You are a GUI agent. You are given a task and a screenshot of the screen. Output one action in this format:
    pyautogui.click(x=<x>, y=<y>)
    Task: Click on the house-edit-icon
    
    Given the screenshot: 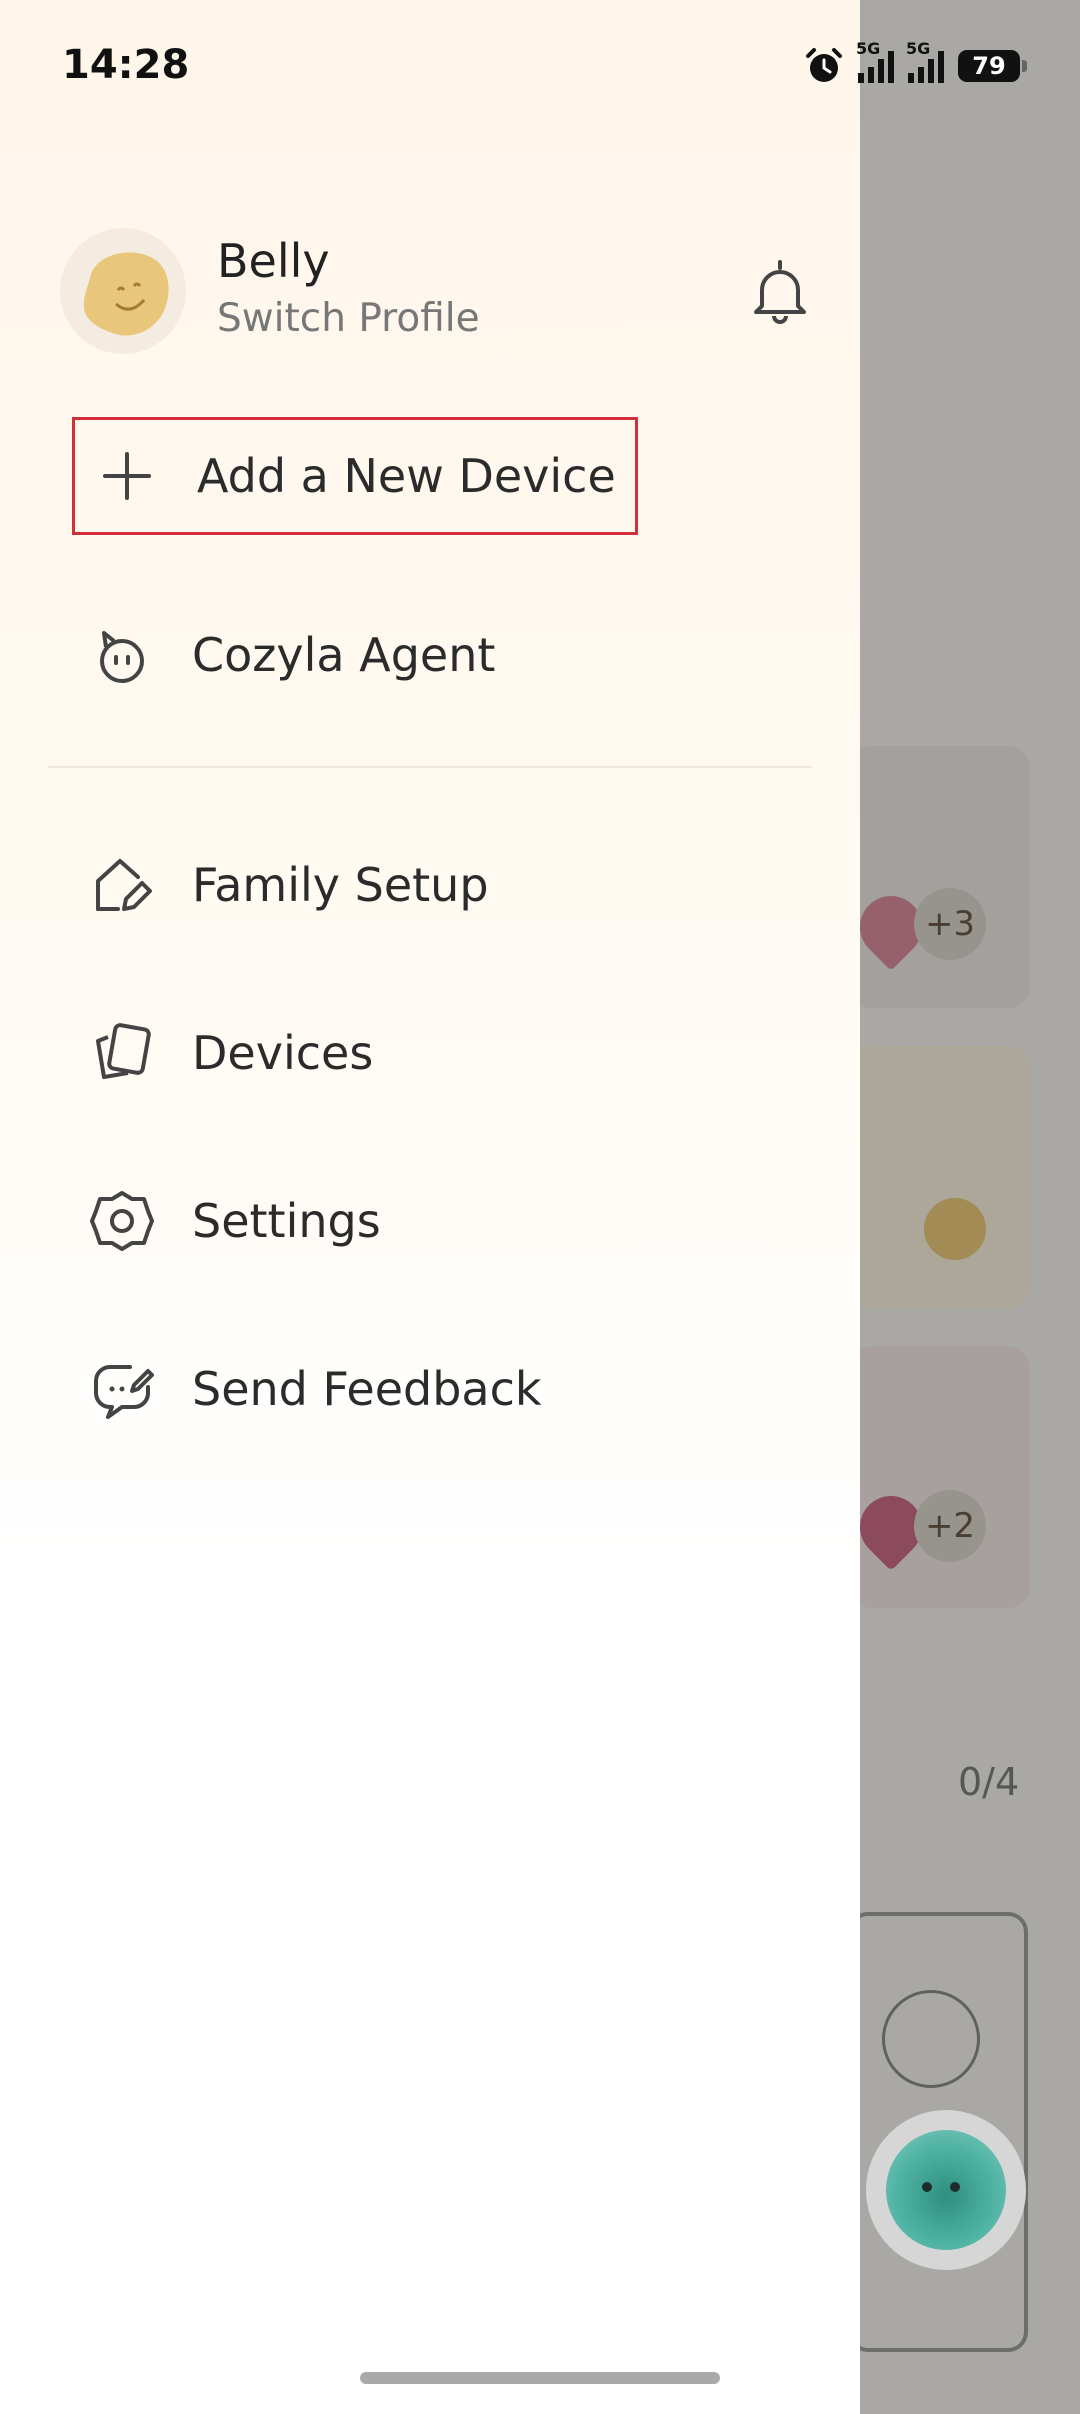 What is the action you would take?
    pyautogui.click(x=122, y=885)
    